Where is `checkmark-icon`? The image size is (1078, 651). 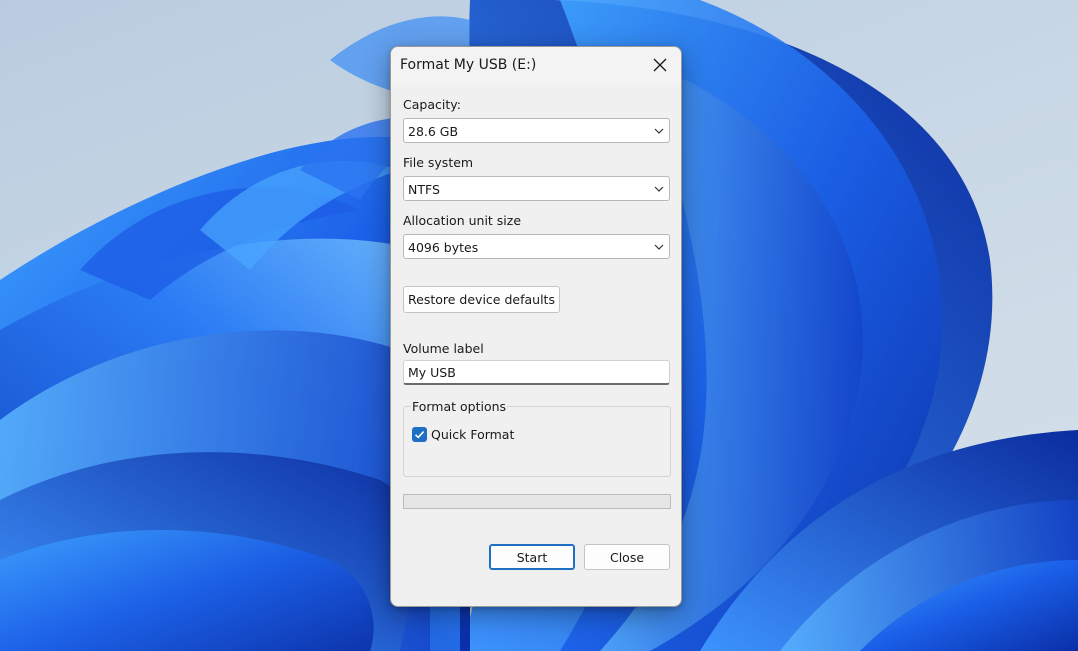
checkmark-icon is located at coordinates (419, 435).